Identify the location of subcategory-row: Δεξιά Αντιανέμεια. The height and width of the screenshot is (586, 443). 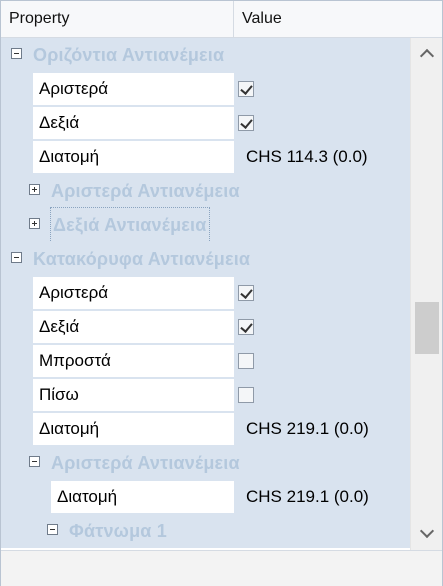
(205, 225).